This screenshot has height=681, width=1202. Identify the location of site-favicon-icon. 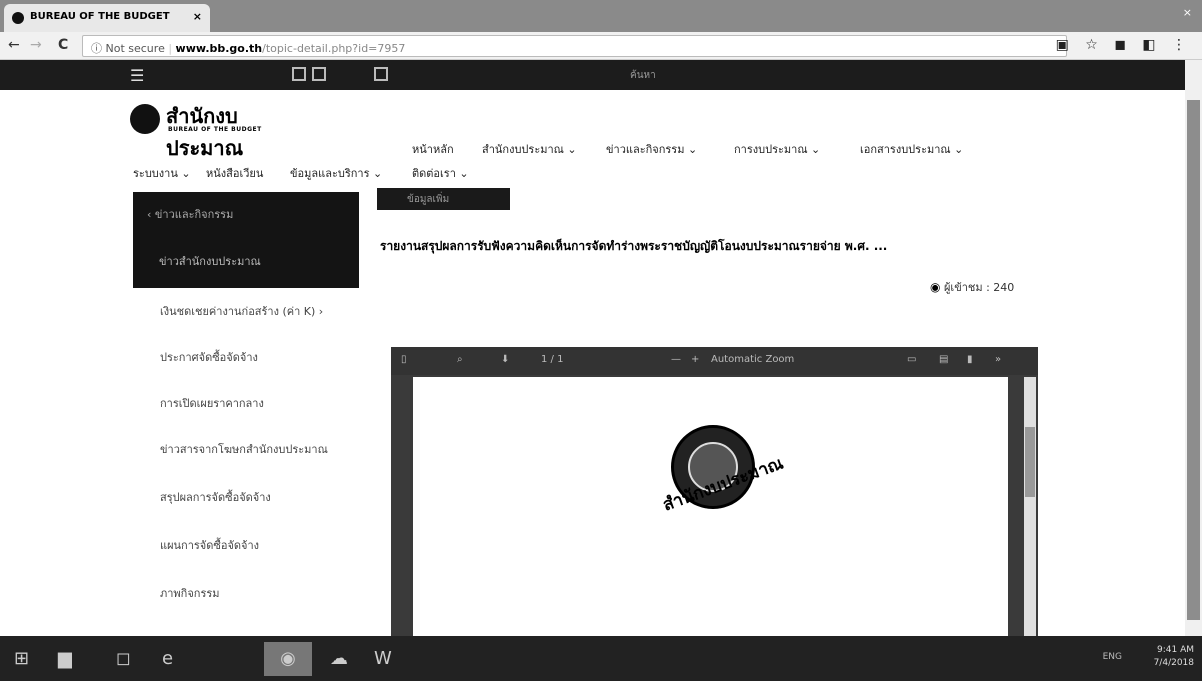
(18, 18).